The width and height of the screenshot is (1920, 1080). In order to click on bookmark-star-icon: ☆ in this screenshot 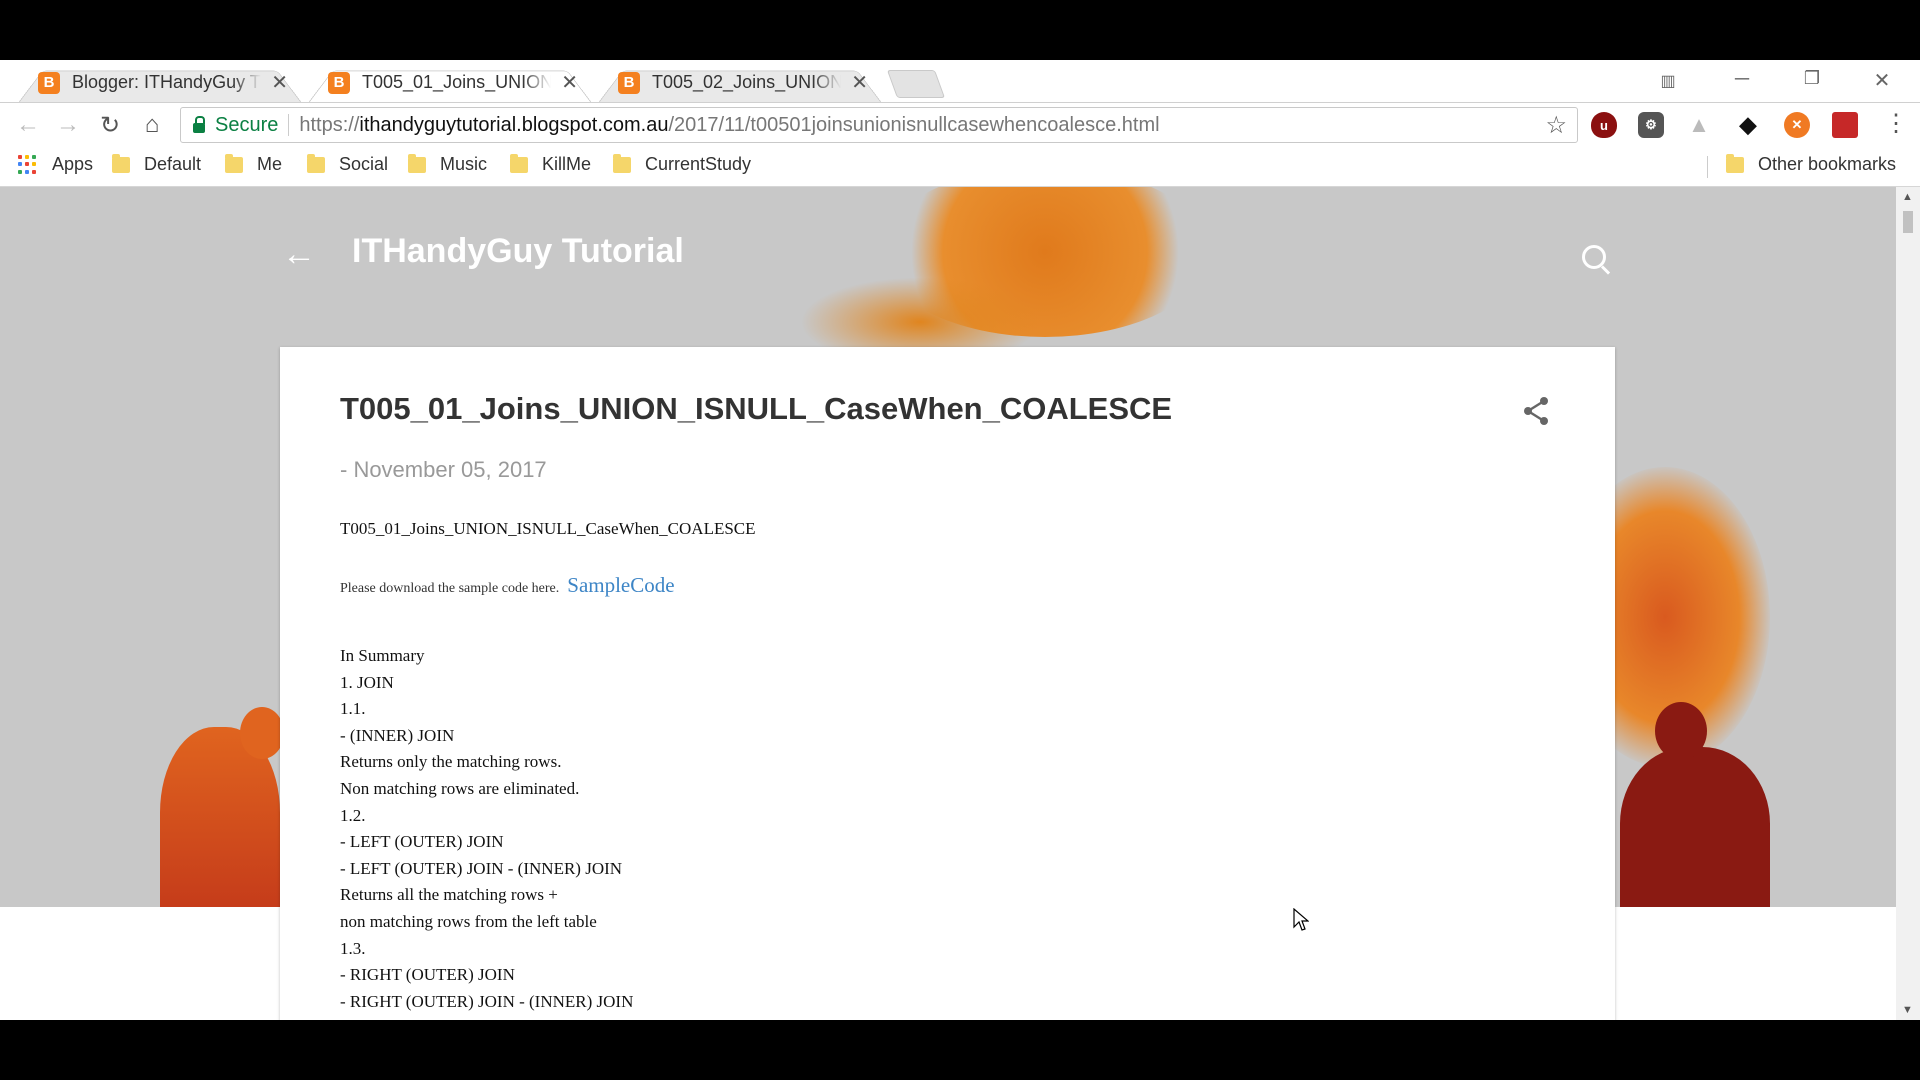, I will do `click(1556, 125)`.